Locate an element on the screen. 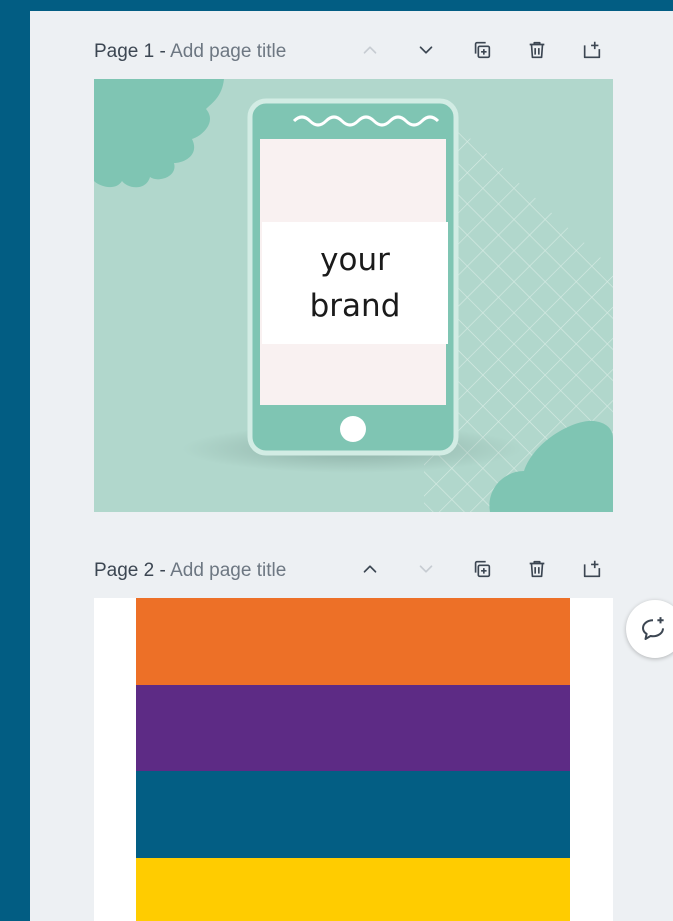 The height and width of the screenshot is (921, 673). stripe-orange is located at coordinates (353, 641).